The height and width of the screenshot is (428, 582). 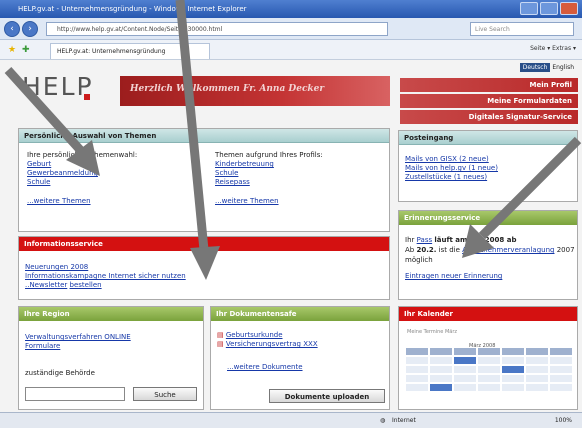 I want to click on inbox-link: Mails von GISX (2 neue), so click(x=490, y=159).